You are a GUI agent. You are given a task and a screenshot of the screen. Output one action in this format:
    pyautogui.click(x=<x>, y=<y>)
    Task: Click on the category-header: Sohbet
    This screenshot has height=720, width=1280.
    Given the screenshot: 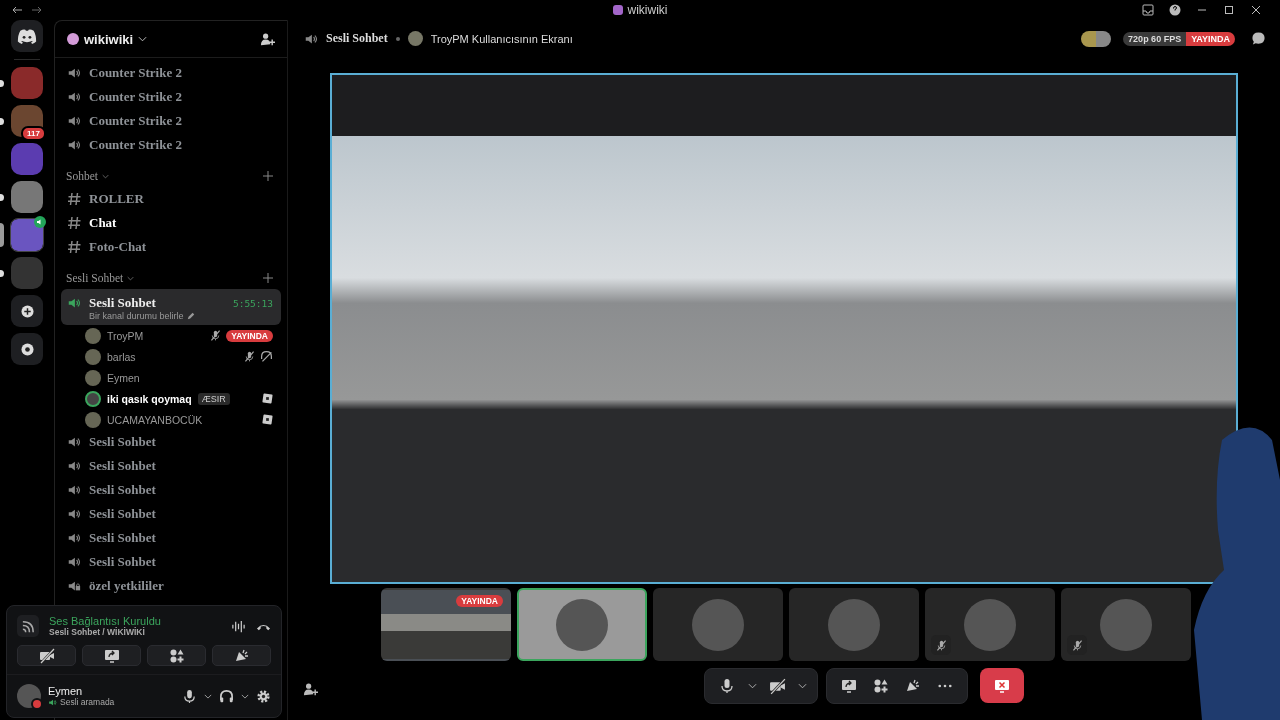 What is the action you would take?
    pyautogui.click(x=82, y=176)
    